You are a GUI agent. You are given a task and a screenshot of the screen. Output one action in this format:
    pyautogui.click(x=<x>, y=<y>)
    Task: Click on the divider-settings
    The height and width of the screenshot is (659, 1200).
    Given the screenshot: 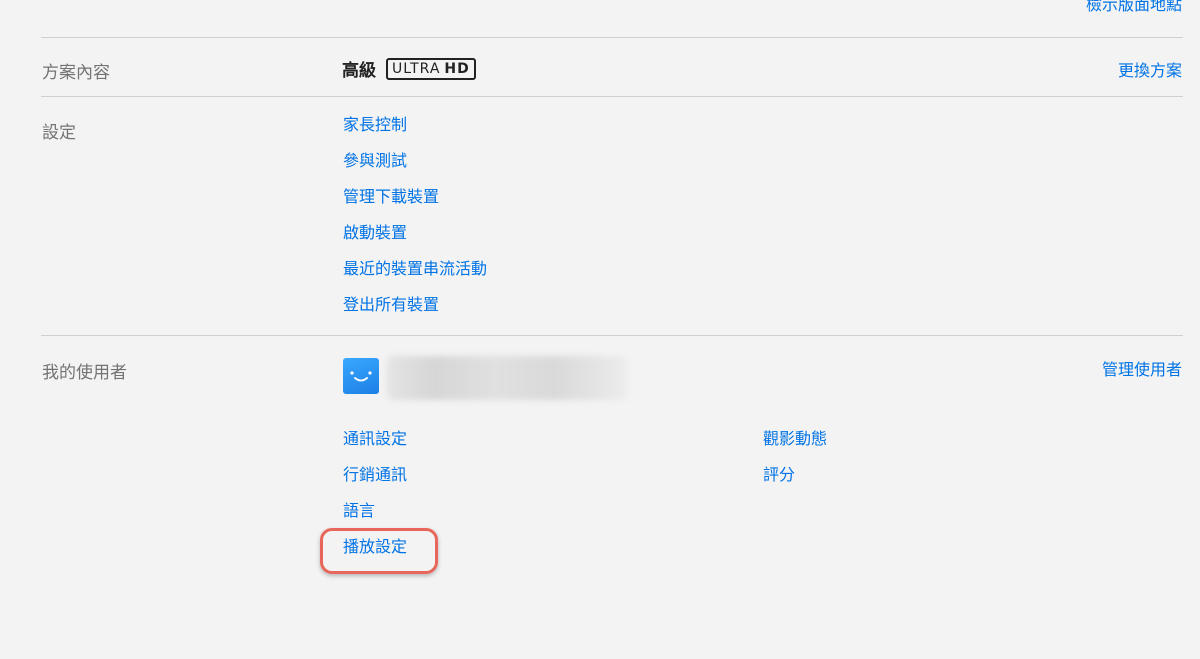 What is the action you would take?
    pyautogui.click(x=612, y=96)
    